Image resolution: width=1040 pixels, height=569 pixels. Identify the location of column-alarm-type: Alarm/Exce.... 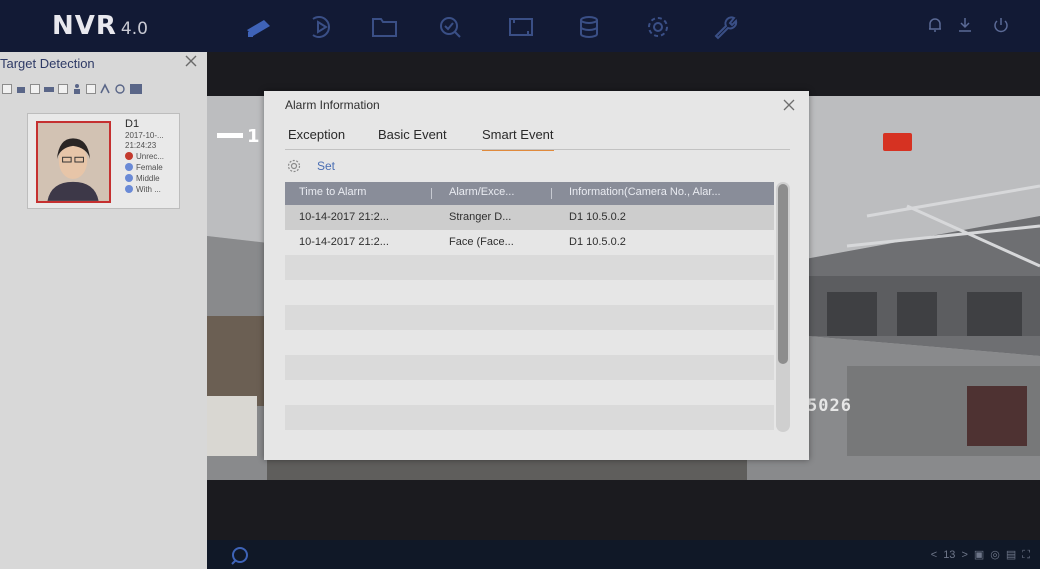
(481, 192).